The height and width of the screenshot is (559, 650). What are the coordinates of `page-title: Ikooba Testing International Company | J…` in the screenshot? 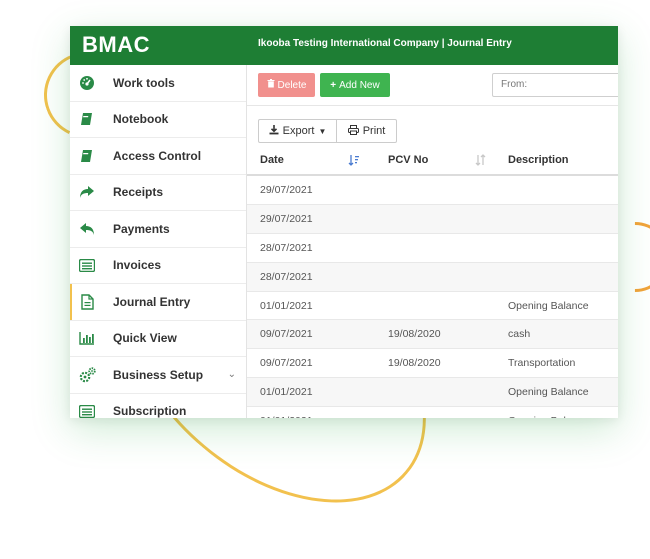 It's located at (385, 43).